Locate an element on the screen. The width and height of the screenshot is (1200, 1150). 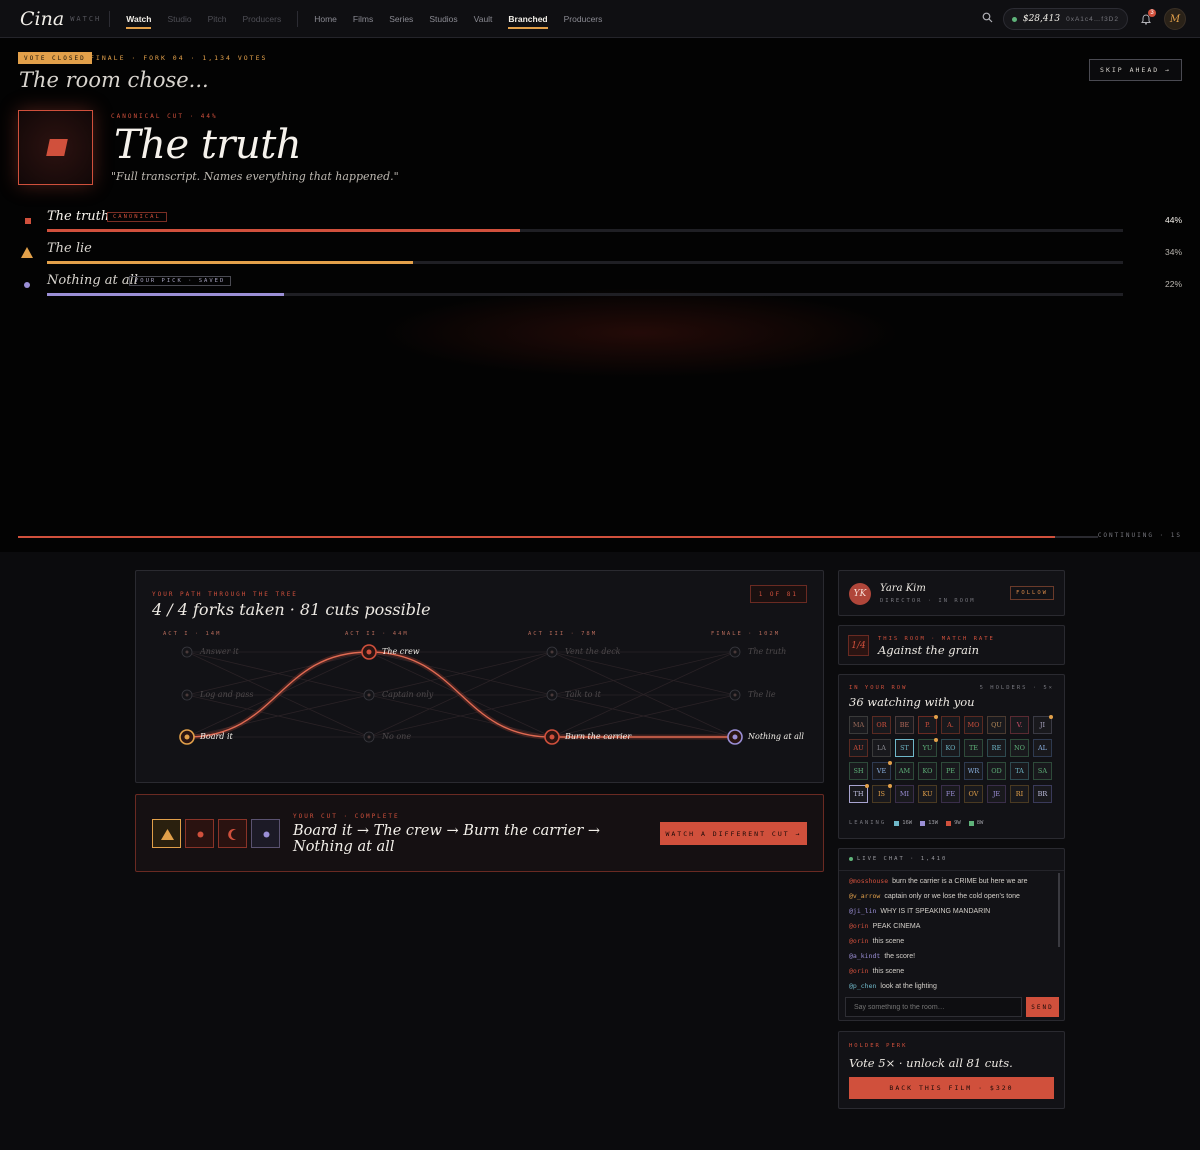
bell-icon: 3 is located at coordinates (1147, 18).